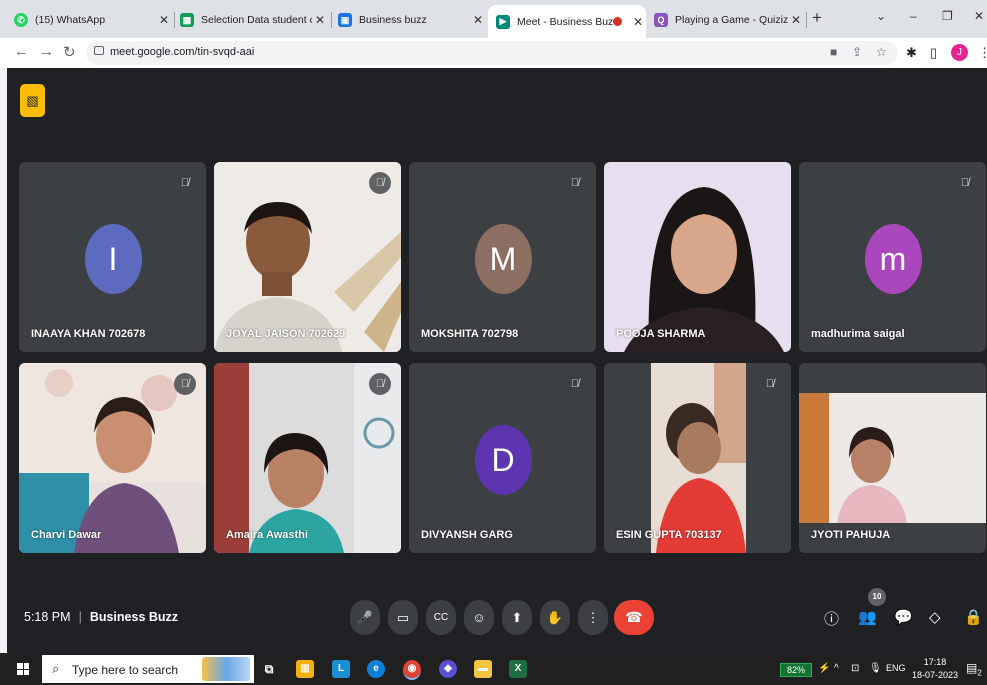  What do you see at coordinates (875, 668) in the screenshot?
I see `microphone-tray-icon: 🎙` at bounding box center [875, 668].